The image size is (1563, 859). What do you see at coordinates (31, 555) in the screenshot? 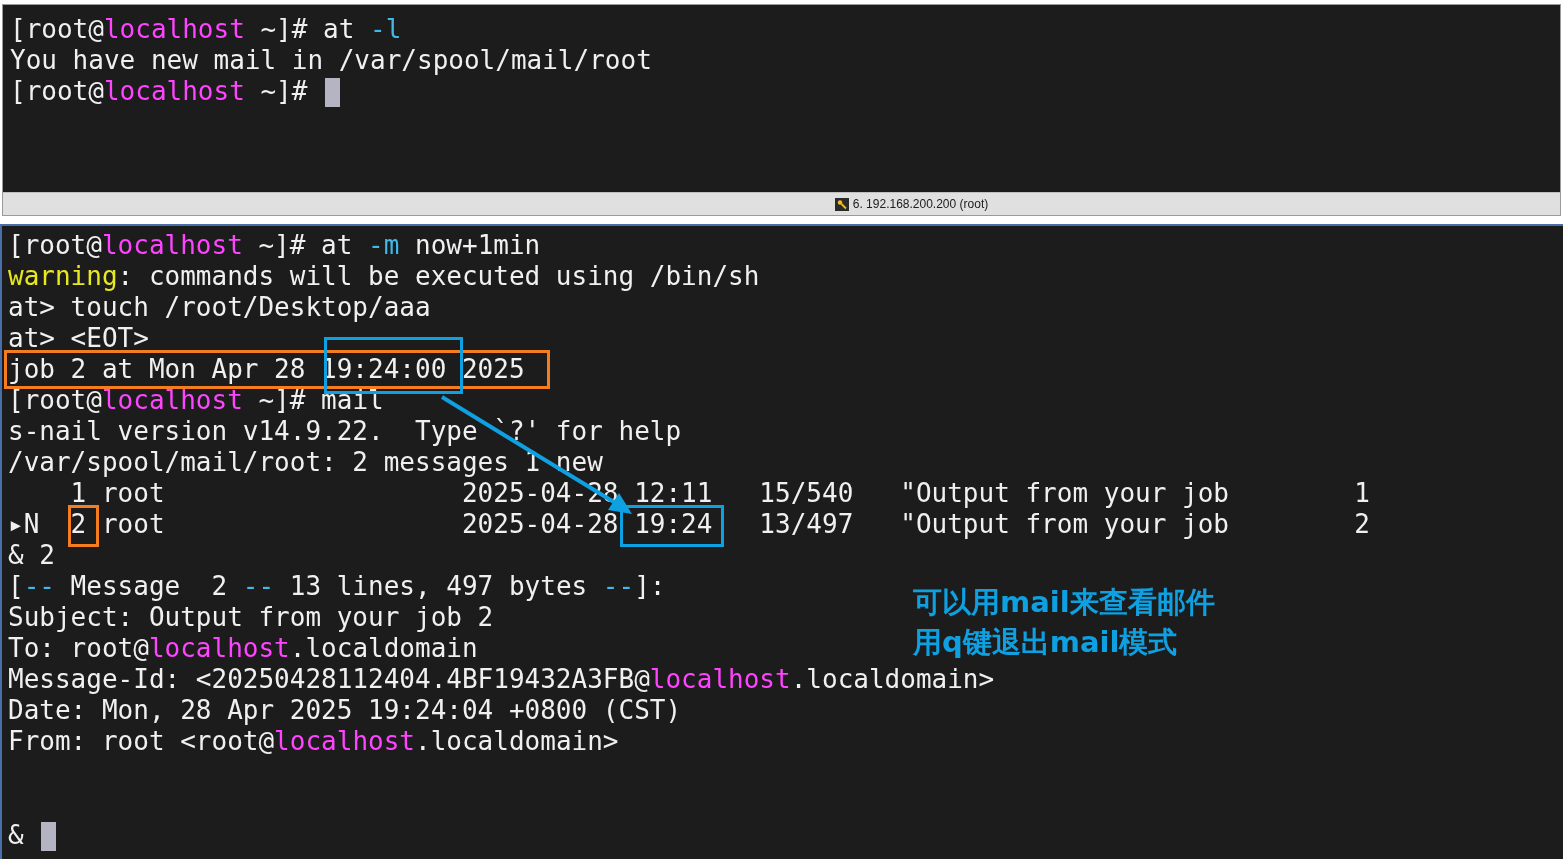
I see `terminal-line: & 2` at bounding box center [31, 555].